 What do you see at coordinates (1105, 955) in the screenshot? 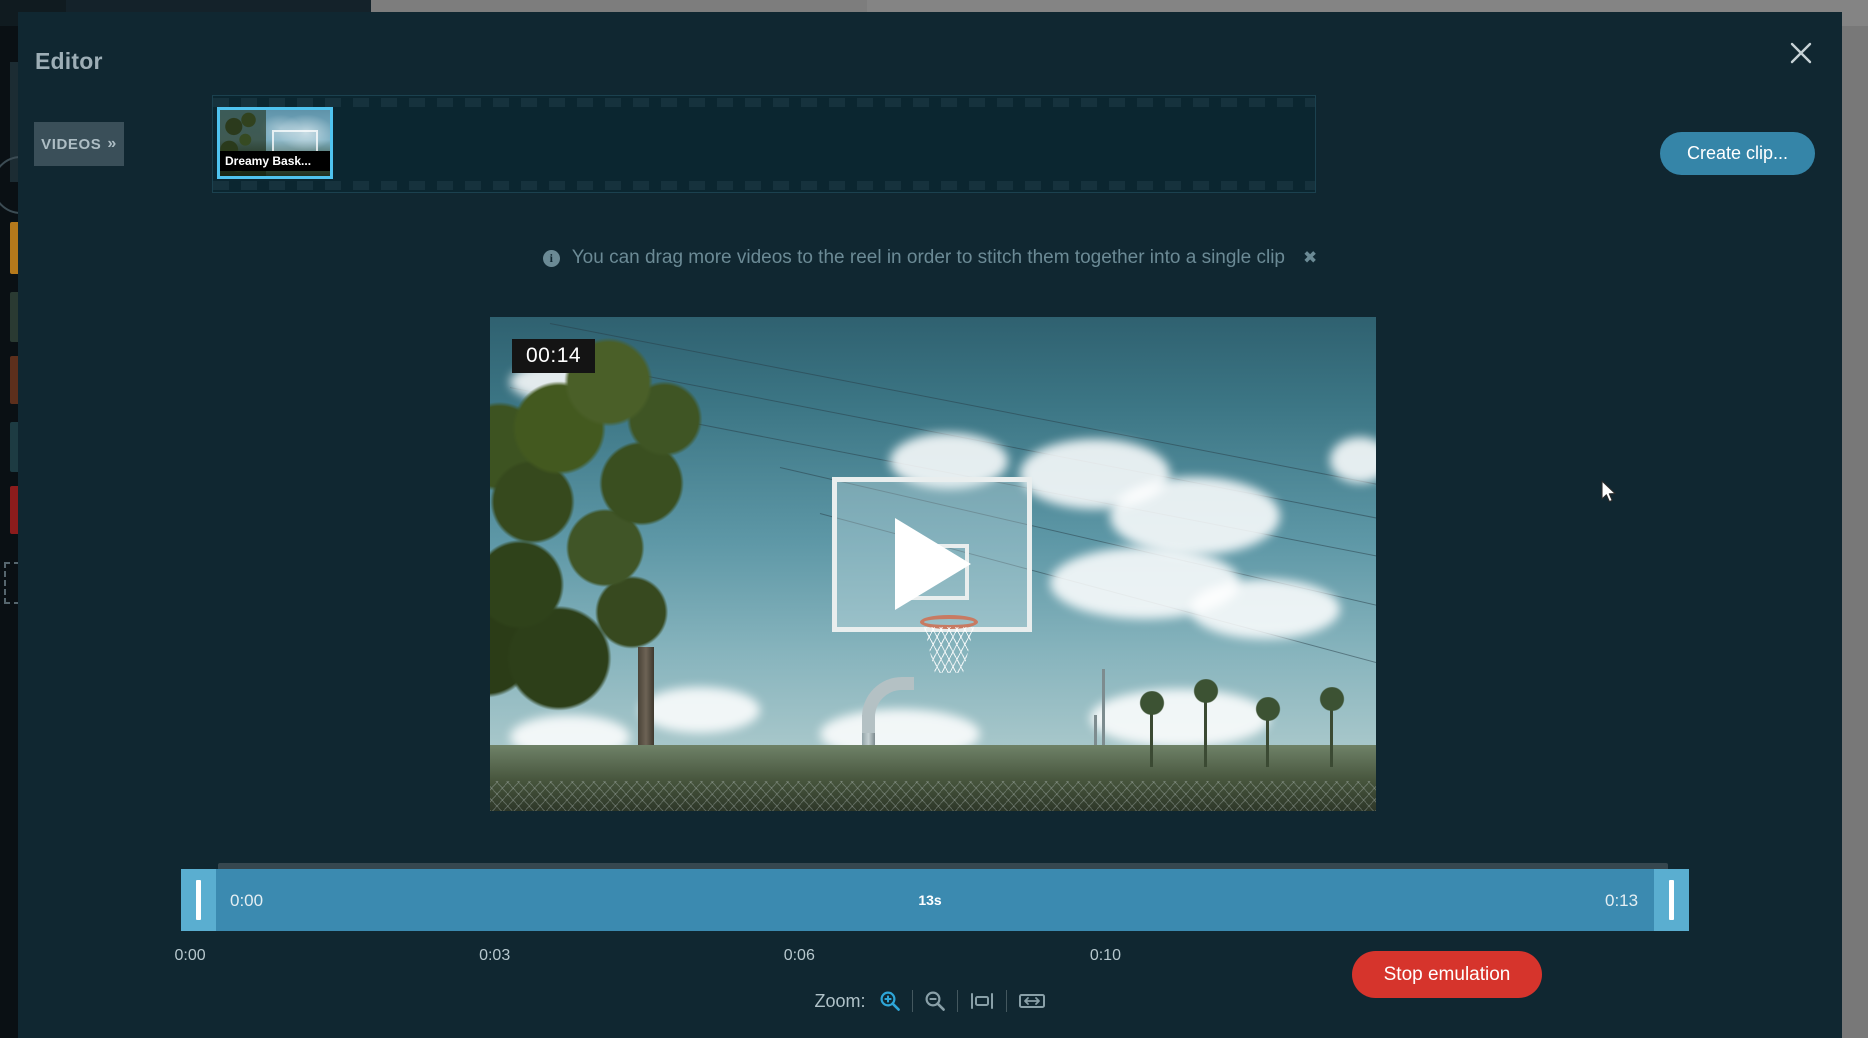
I see `timeline-tick-label: 0:10` at bounding box center [1105, 955].